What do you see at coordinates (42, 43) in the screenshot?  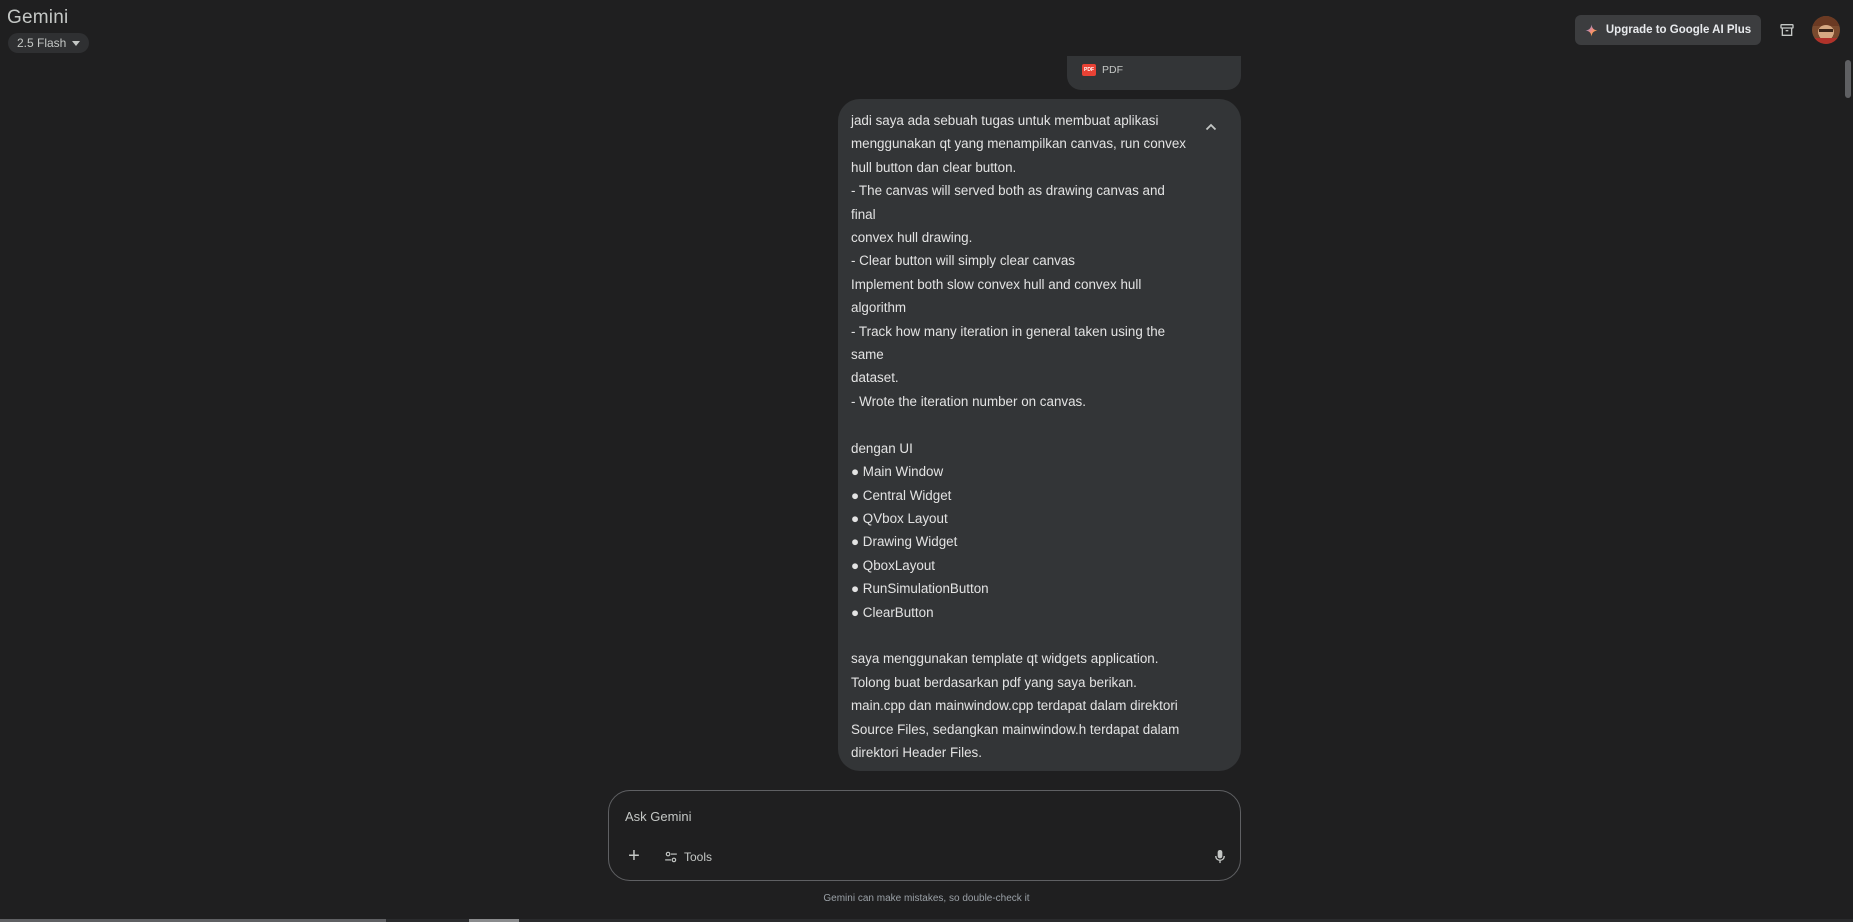 I see `model-label: 2.5 Flash` at bounding box center [42, 43].